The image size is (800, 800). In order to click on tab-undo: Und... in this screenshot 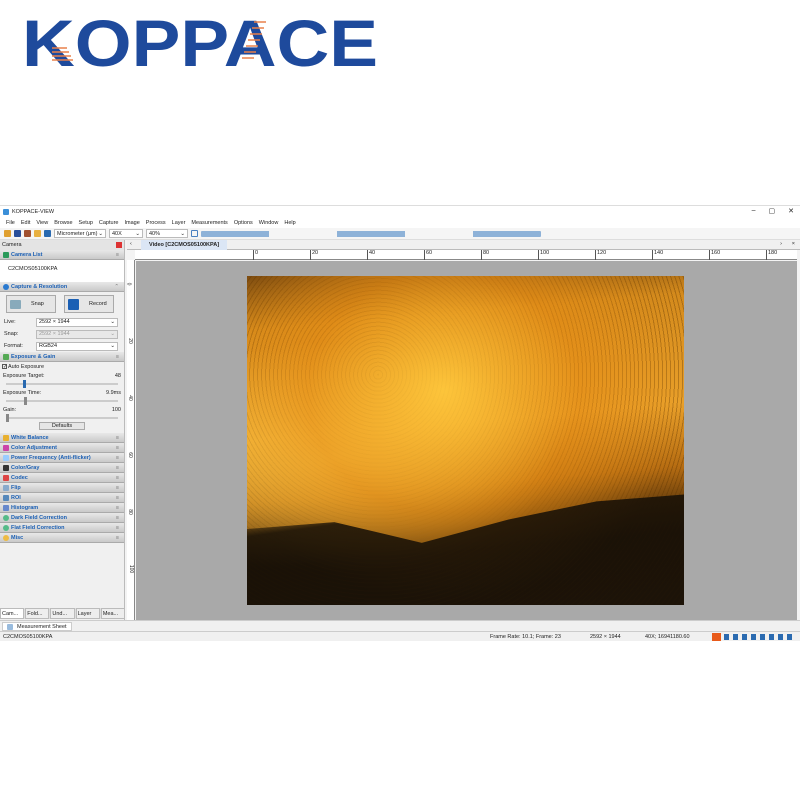, I will do `click(62, 613)`.